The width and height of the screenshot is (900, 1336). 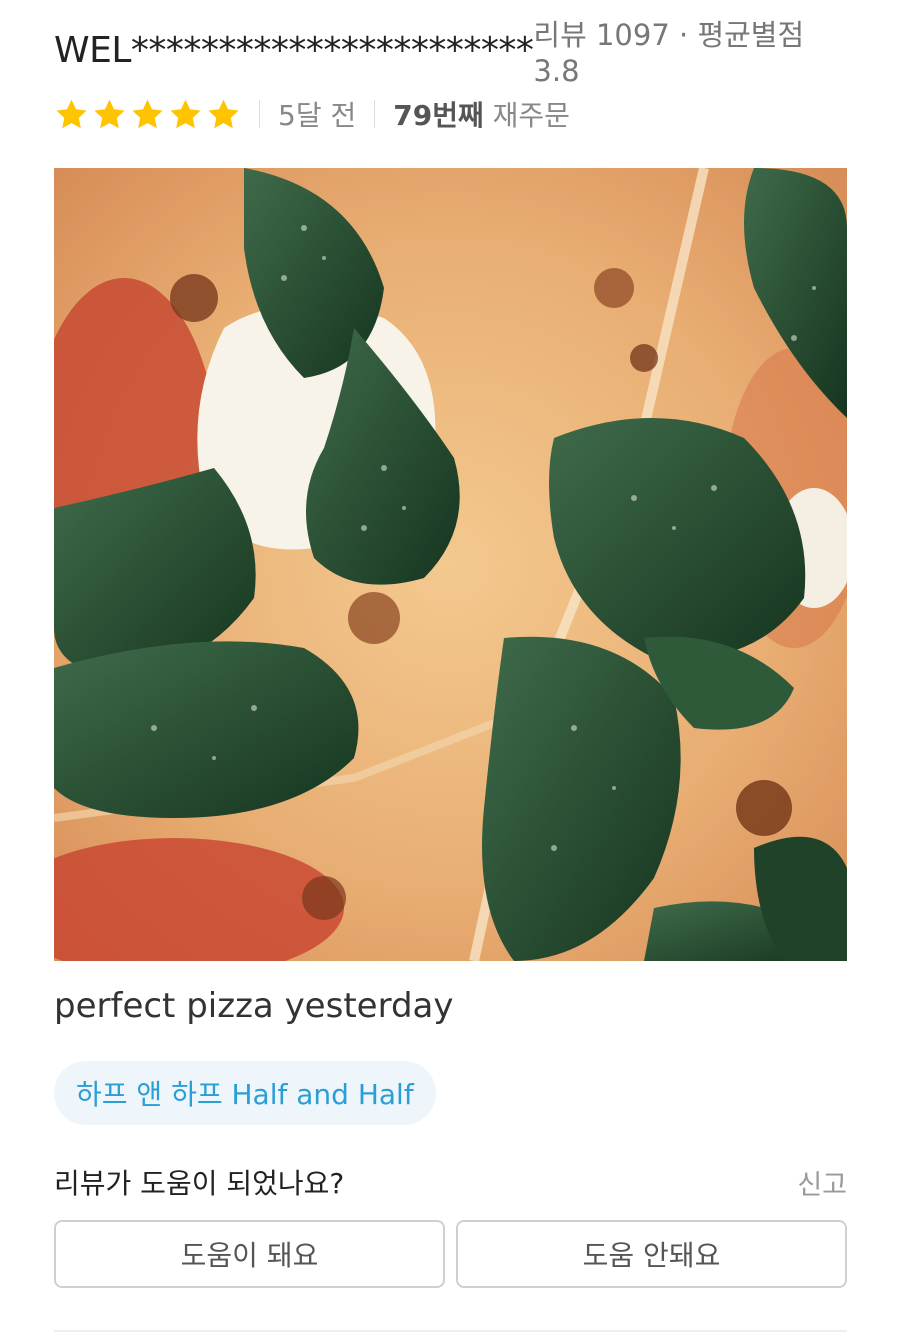 What do you see at coordinates (669, 53) in the screenshot?
I see `reviewer-stats: 리뷰 1097 · 평균별점 3.8` at bounding box center [669, 53].